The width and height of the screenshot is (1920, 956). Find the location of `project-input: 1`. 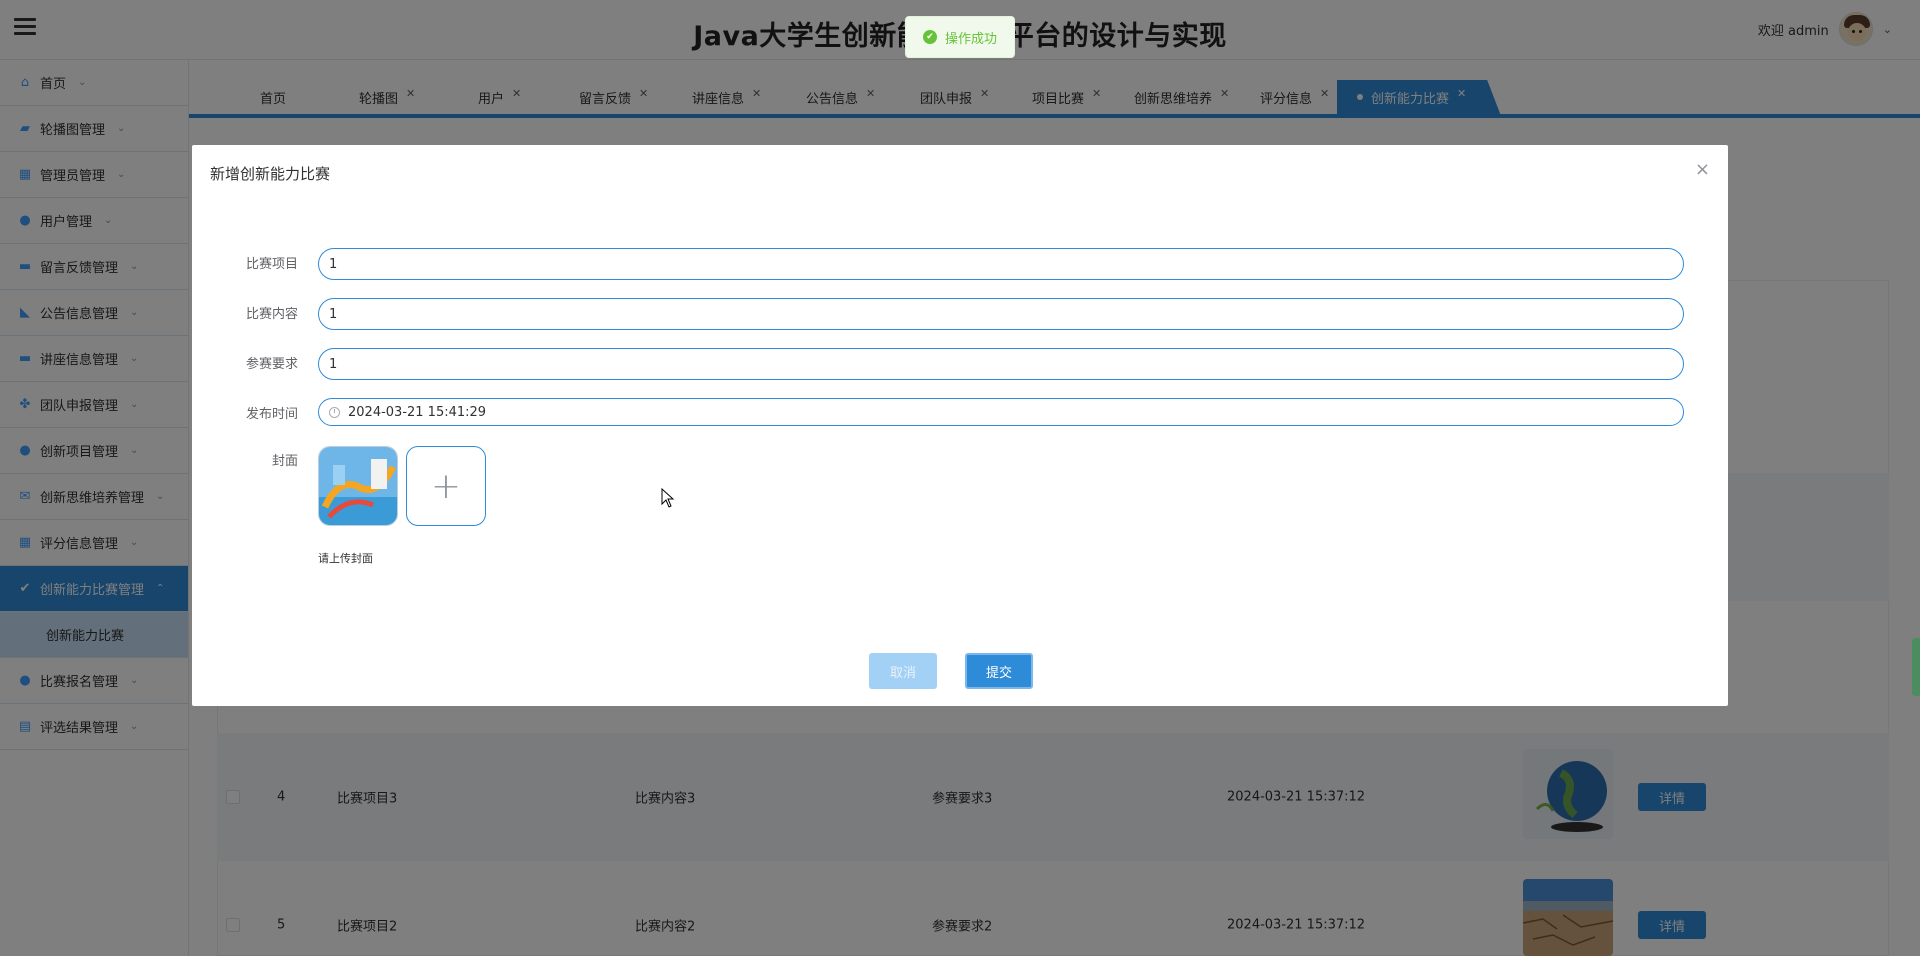

project-input: 1 is located at coordinates (1001, 264).